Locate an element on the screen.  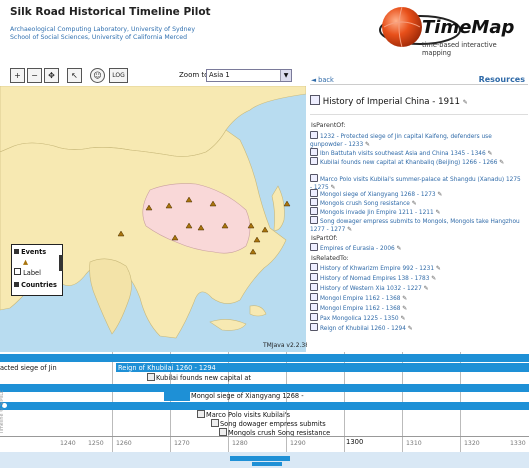
tick-label: 1260 is located at coordinates (124, 443).